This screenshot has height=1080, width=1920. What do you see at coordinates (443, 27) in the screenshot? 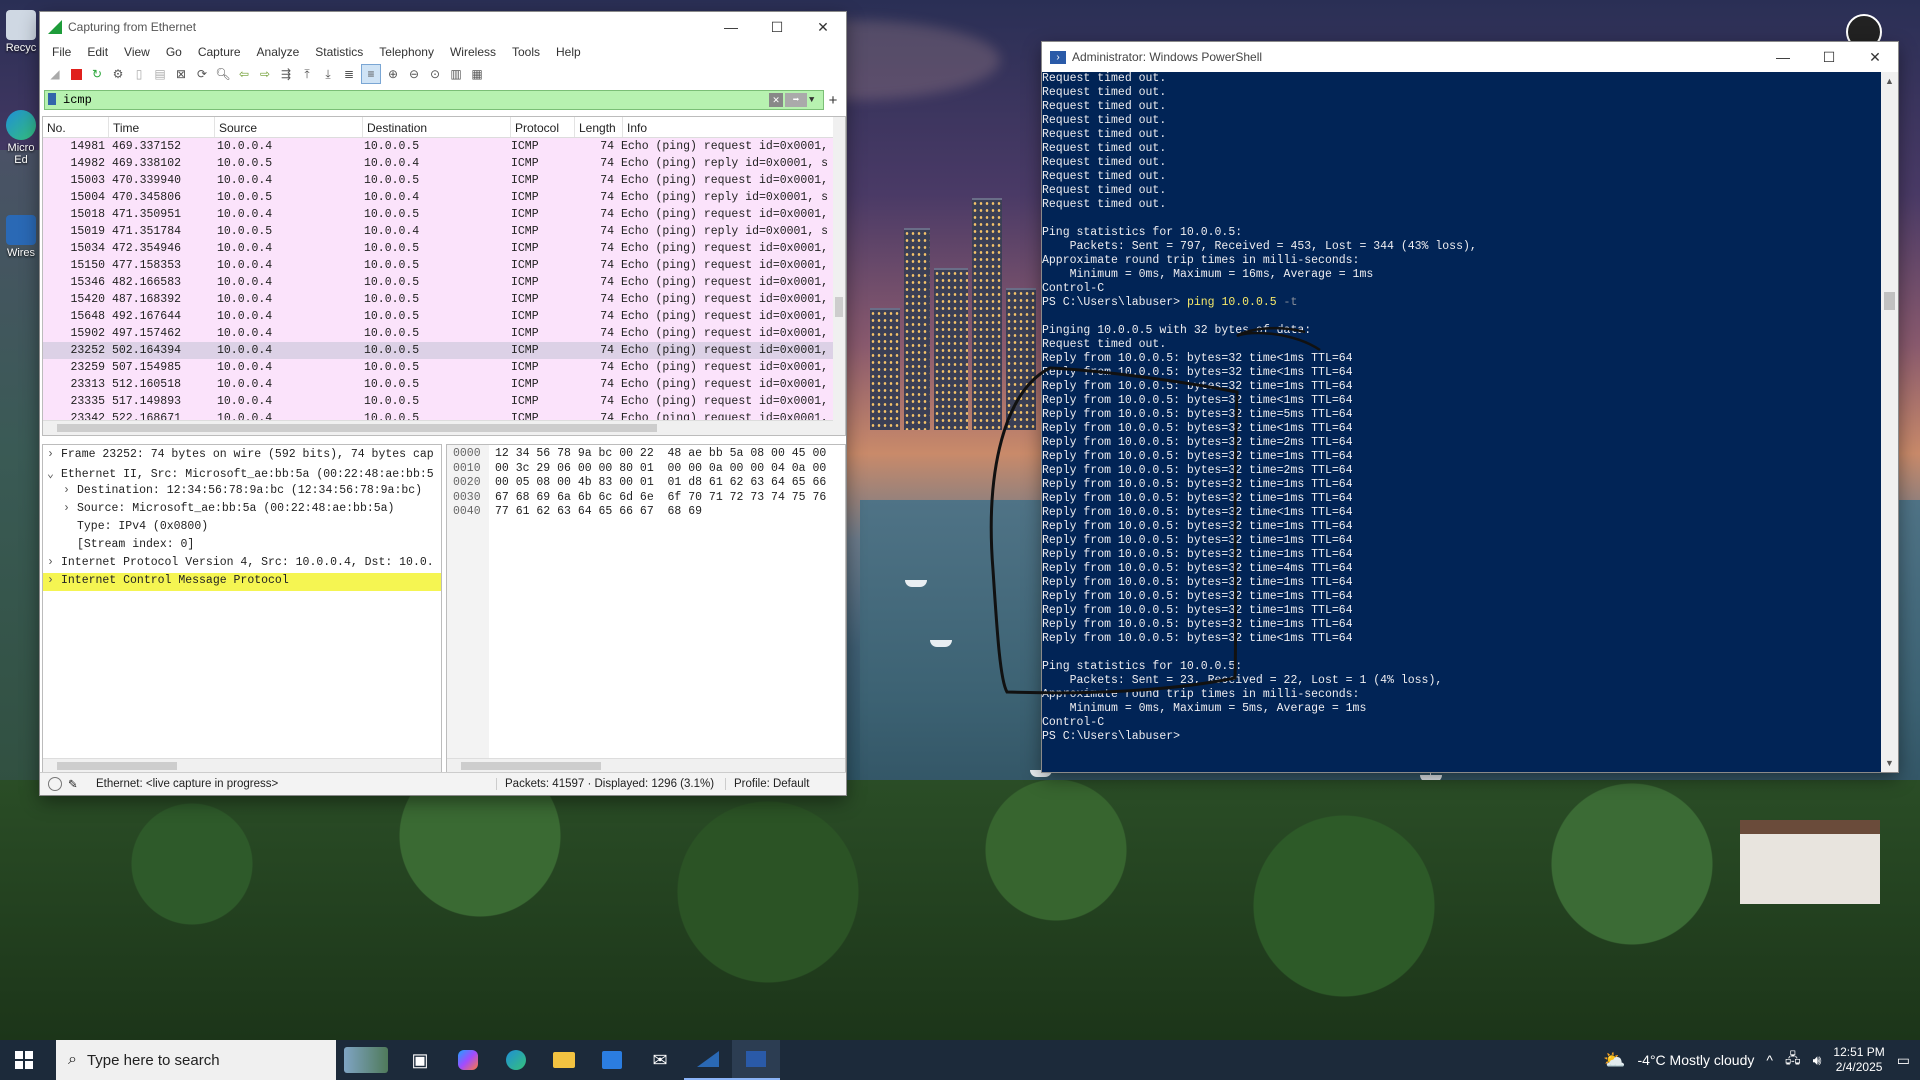
I see `wireshark-titlebar: Capturing from Ethernet — ☐ ✕` at bounding box center [443, 27].